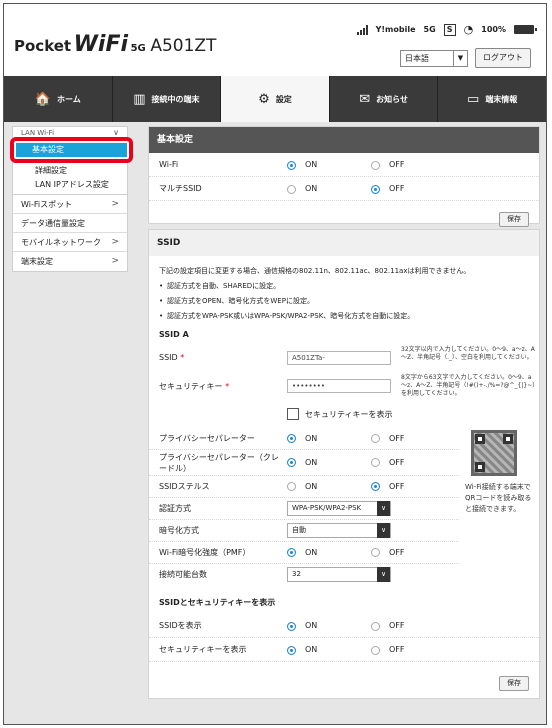 Image resolution: width=552 pixels, height=728 pixels. What do you see at coordinates (375, 462) in the screenshot?
I see `privacy-cradle-off-radio` at bounding box center [375, 462].